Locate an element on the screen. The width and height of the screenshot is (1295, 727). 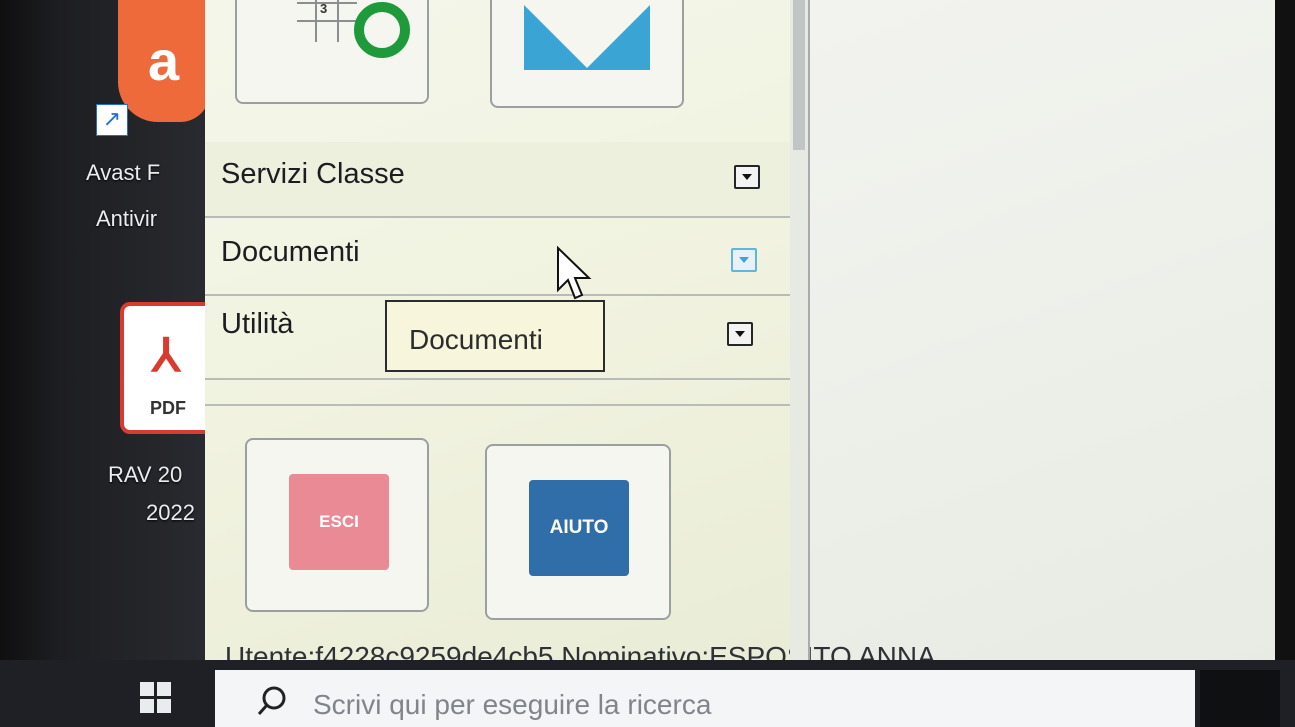
search-icon is located at coordinates (271, 700).